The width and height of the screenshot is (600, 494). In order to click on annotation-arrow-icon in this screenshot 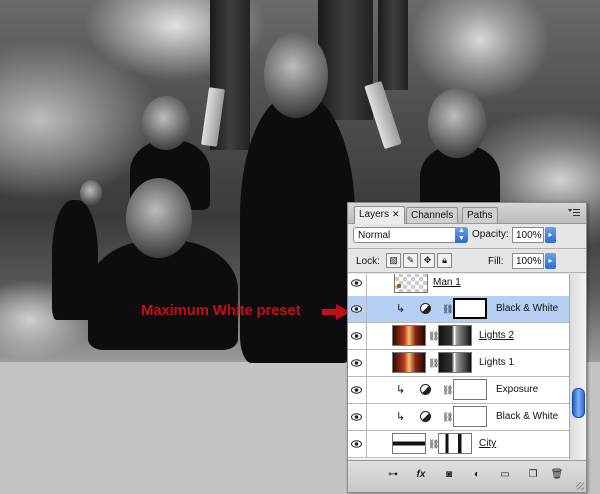, I will do `click(336, 312)`.